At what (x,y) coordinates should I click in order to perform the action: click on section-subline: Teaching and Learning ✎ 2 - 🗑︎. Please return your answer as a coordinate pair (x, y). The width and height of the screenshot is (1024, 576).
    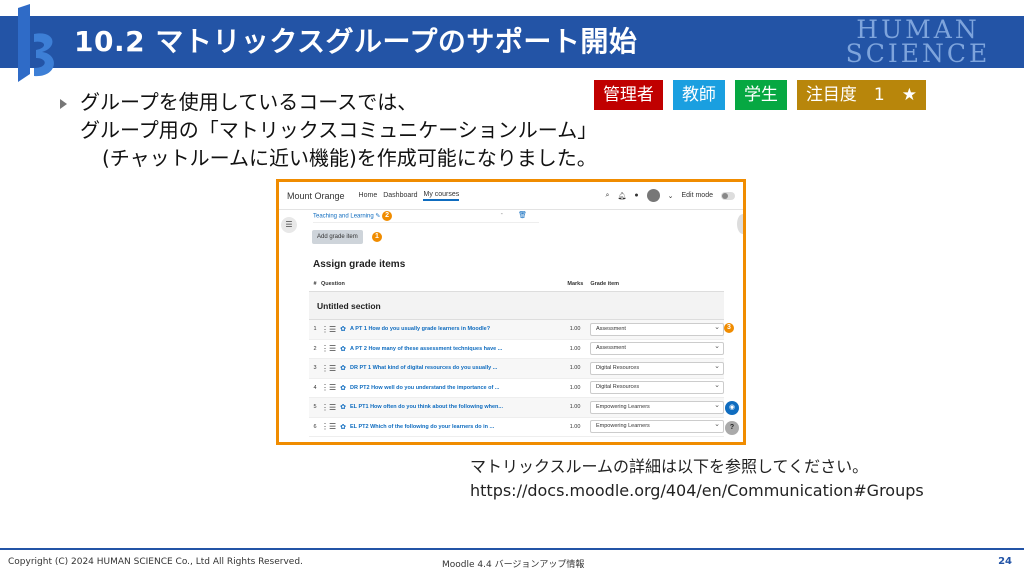
    Looking at the image, I should click on (426, 217).